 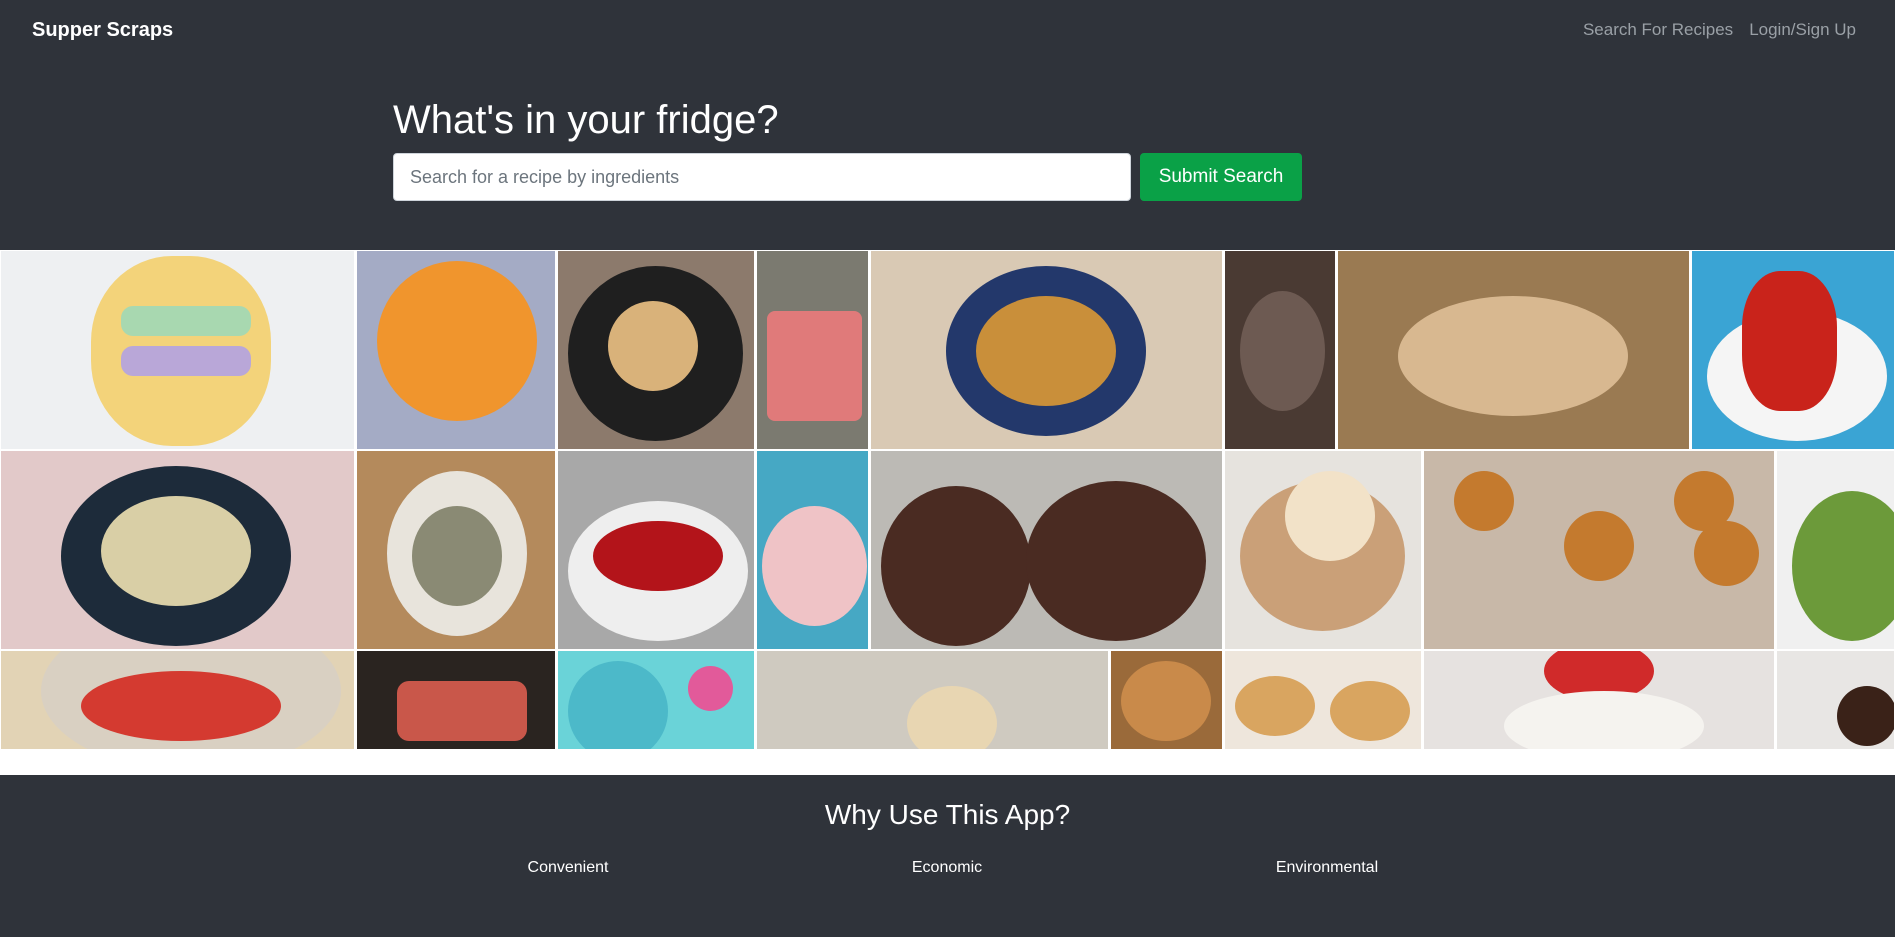 What do you see at coordinates (1323, 700) in the screenshot?
I see `food-photo-mini-pizzas` at bounding box center [1323, 700].